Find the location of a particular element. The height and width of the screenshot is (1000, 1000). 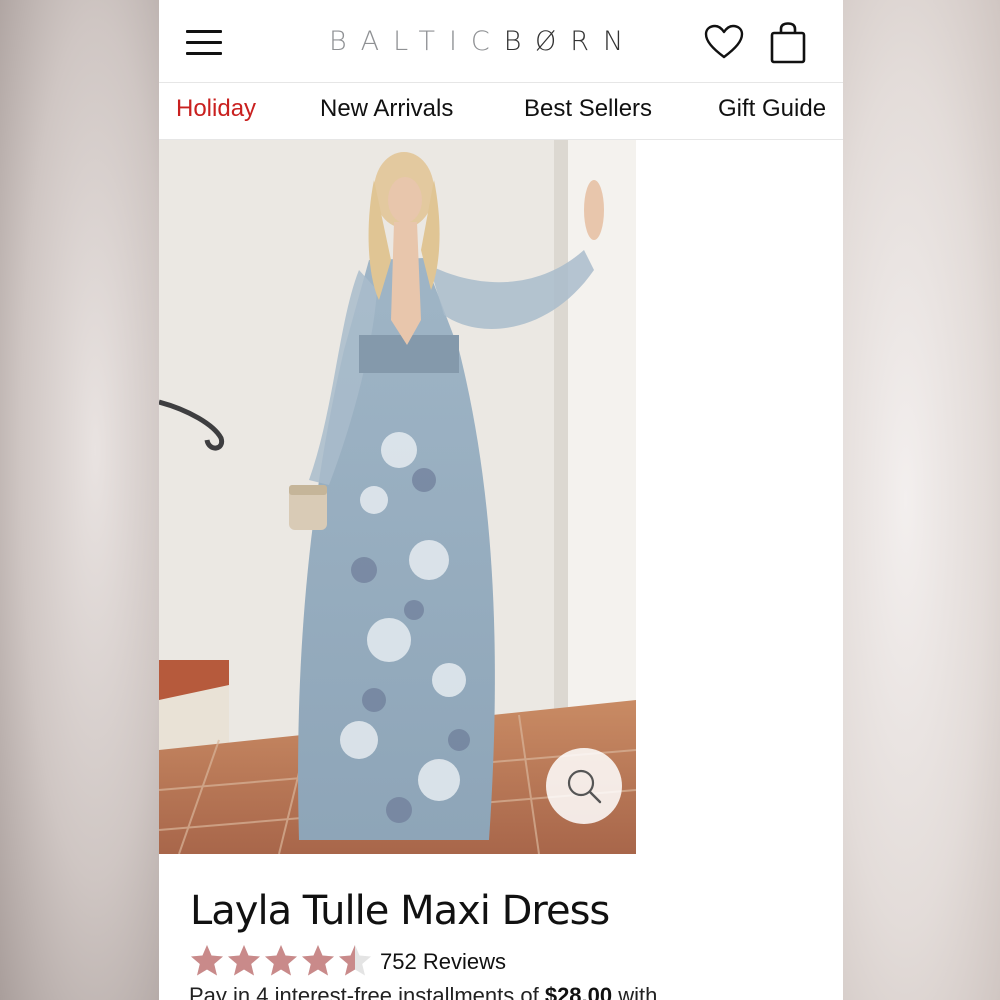

nav-item-new-arrivals: New Arrivals is located at coordinates (386, 109).